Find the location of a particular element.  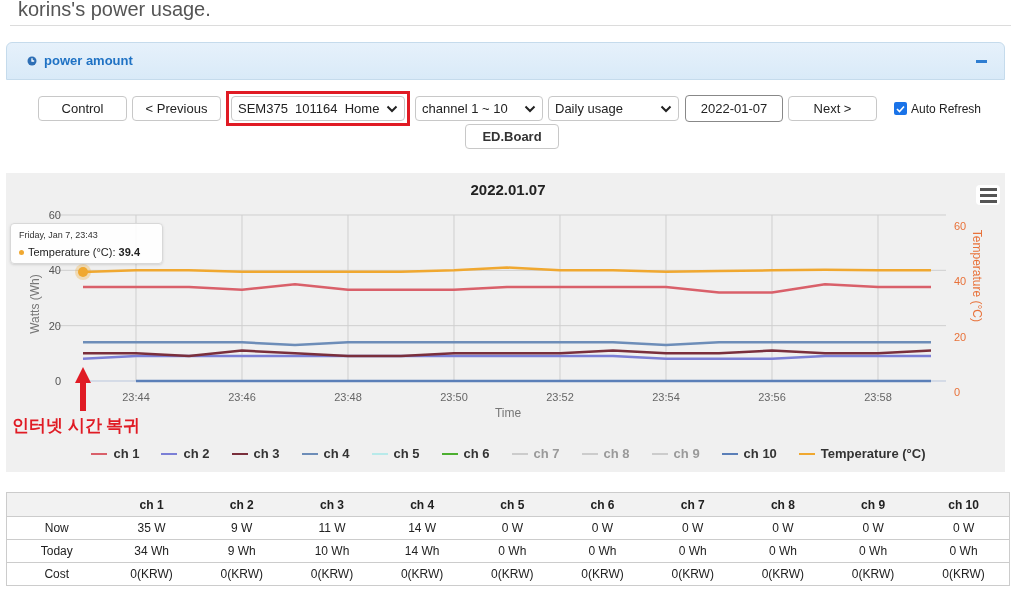

legend-item: ch 10 is located at coordinates (749, 453).